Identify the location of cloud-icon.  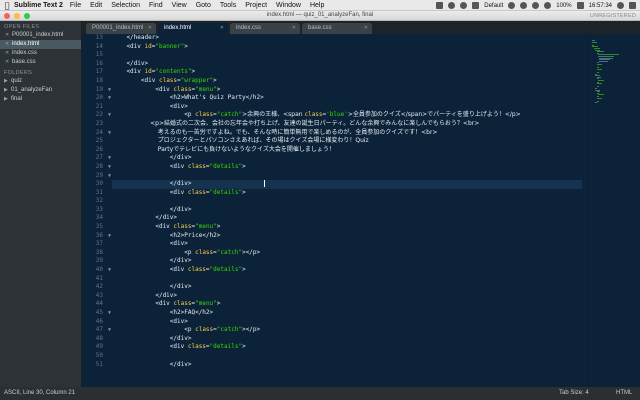
(464, 5).